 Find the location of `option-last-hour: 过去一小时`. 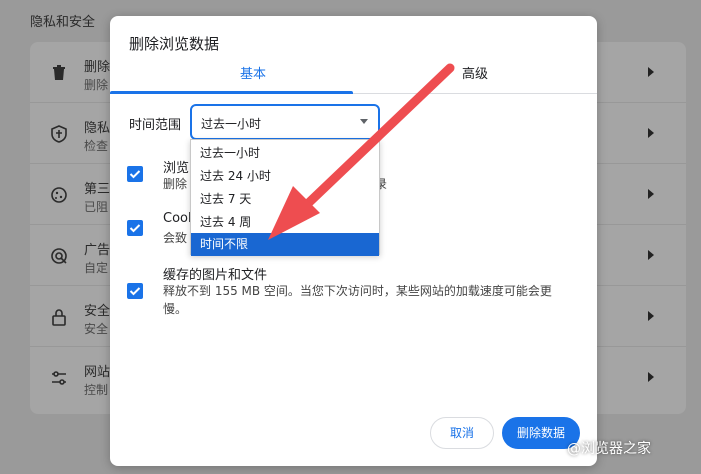

option-last-hour: 过去一小时 is located at coordinates (285, 153).